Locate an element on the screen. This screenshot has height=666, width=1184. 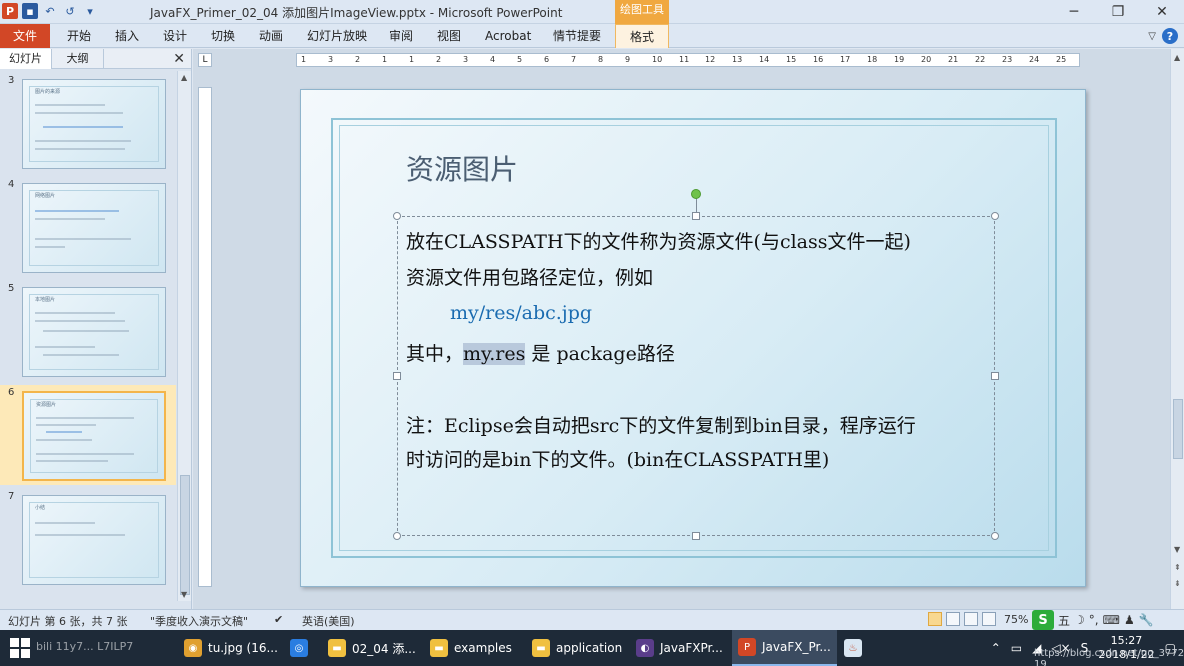
minimize-button: ─ is located at coordinates (1074, 12).